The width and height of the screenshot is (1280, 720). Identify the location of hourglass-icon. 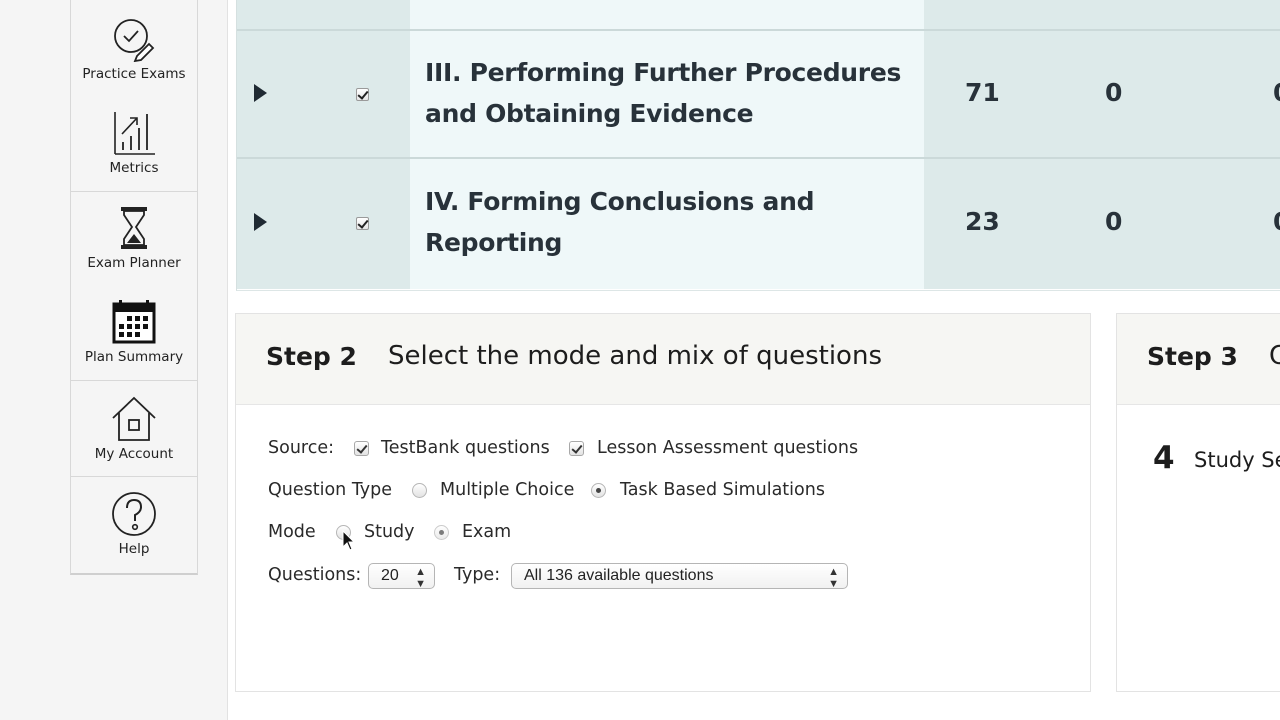
(134, 228).